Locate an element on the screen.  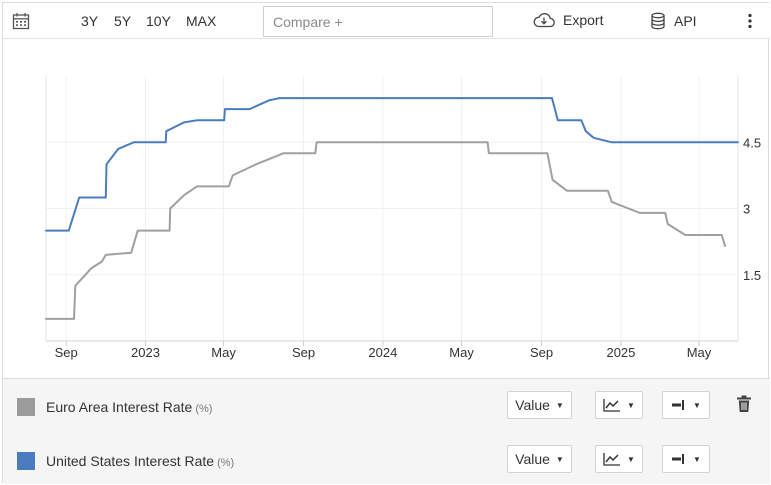
calendar-icon is located at coordinates (21, 21).